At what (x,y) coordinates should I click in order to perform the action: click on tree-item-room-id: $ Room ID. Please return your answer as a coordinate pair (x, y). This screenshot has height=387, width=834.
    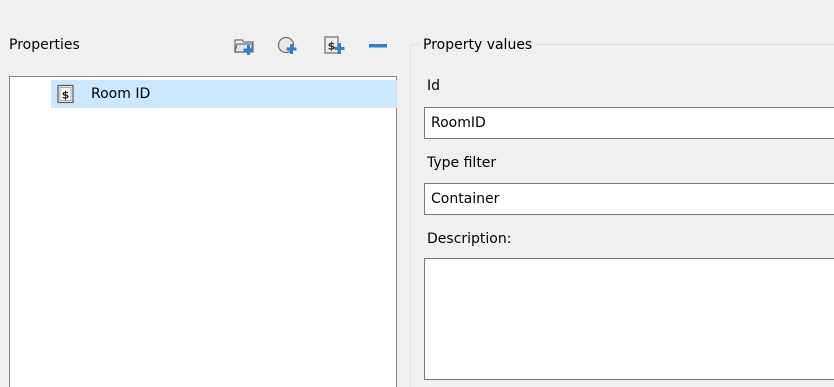
    Looking at the image, I should click on (224, 94).